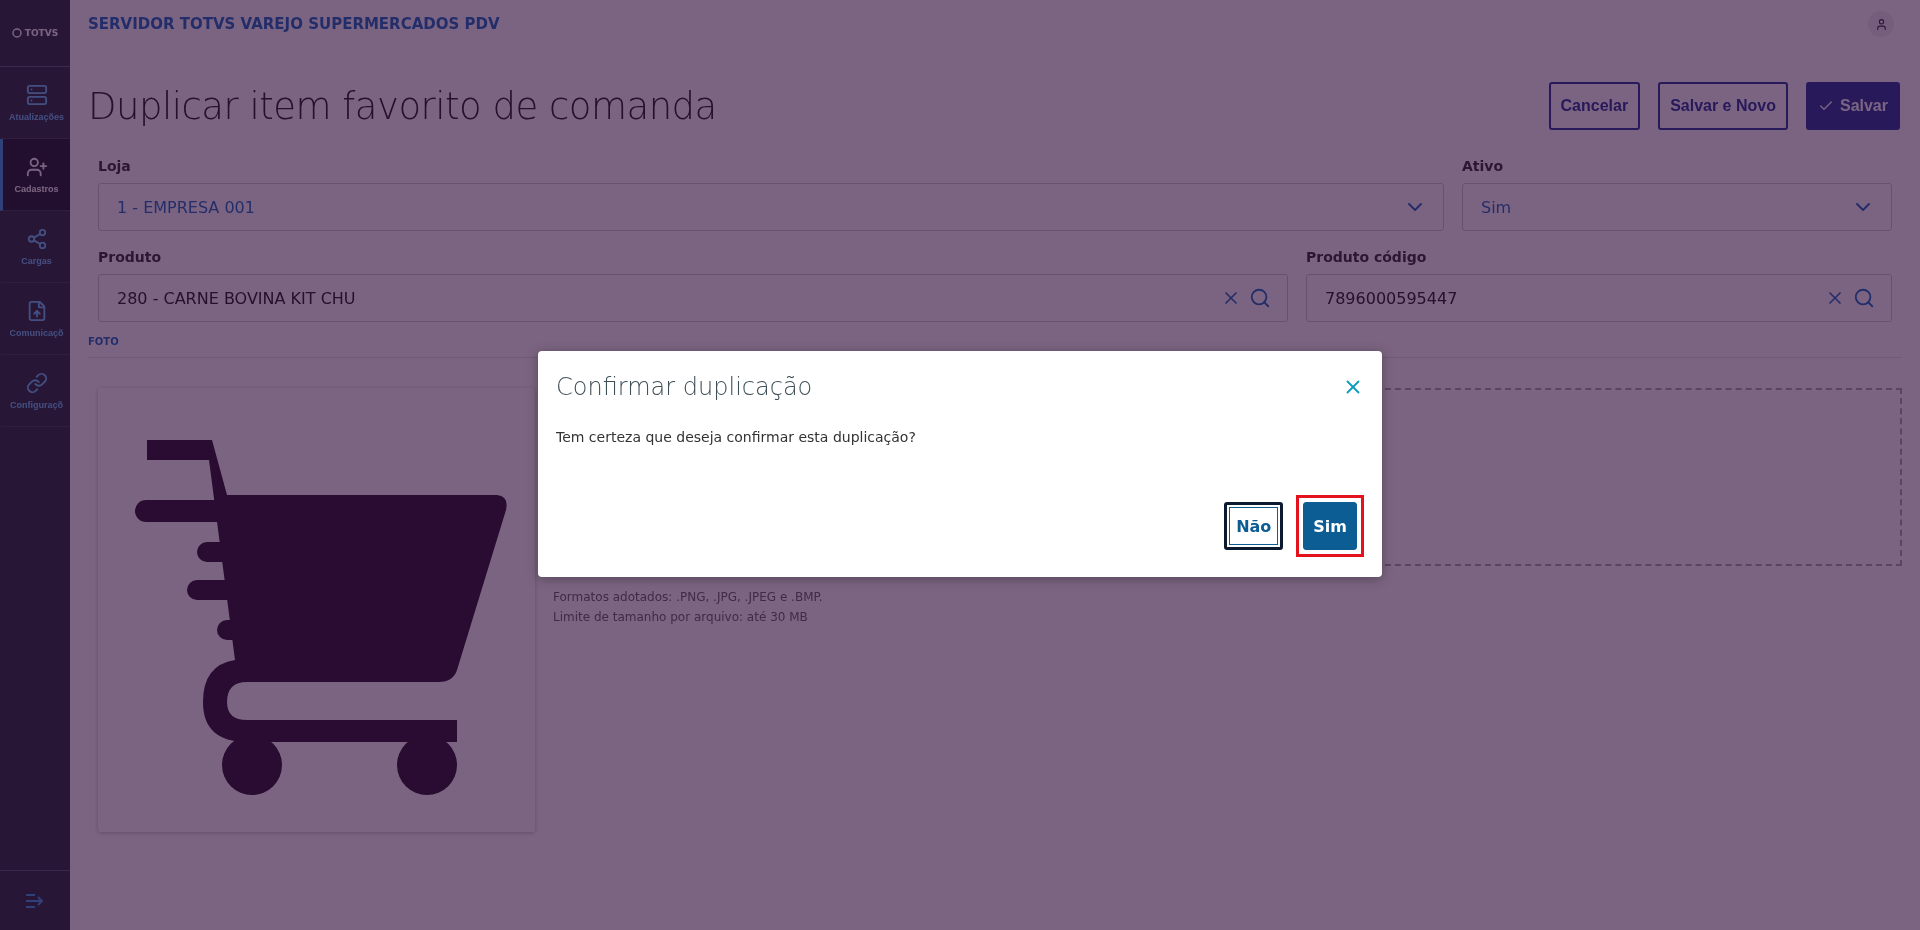 Image resolution: width=1920 pixels, height=930 pixels. What do you see at coordinates (104, 341) in the screenshot?
I see `section-label: FOTO` at bounding box center [104, 341].